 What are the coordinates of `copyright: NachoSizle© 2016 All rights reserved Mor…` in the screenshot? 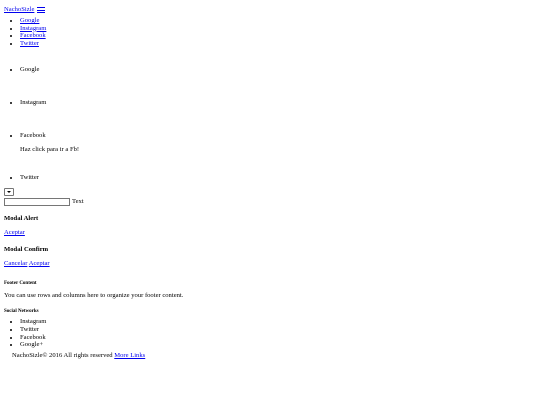 It's located at (270, 356).